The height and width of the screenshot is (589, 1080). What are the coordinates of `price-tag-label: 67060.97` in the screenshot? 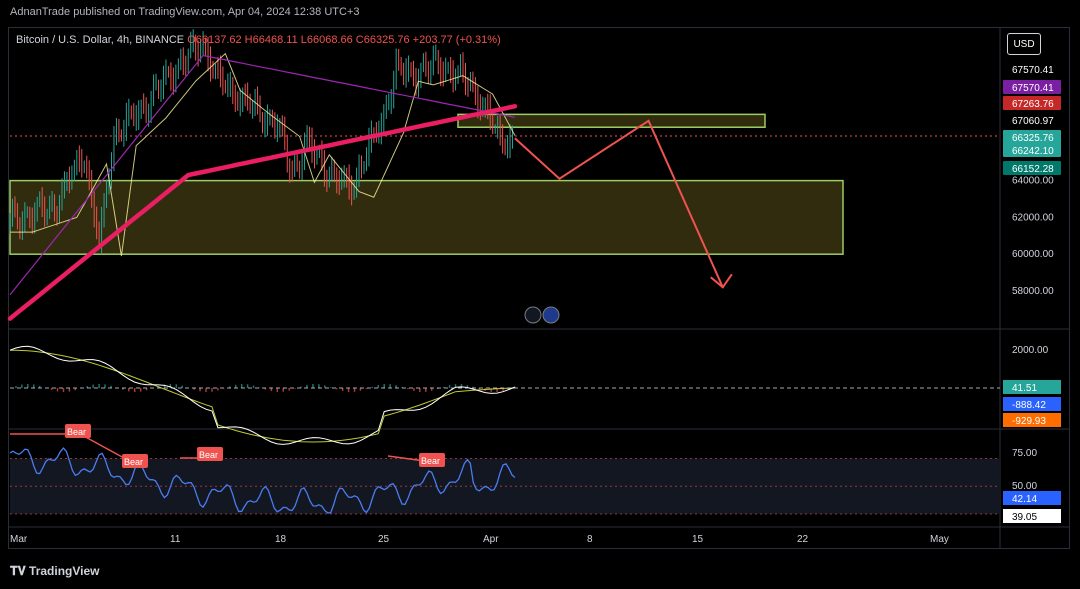 It's located at (1033, 121).